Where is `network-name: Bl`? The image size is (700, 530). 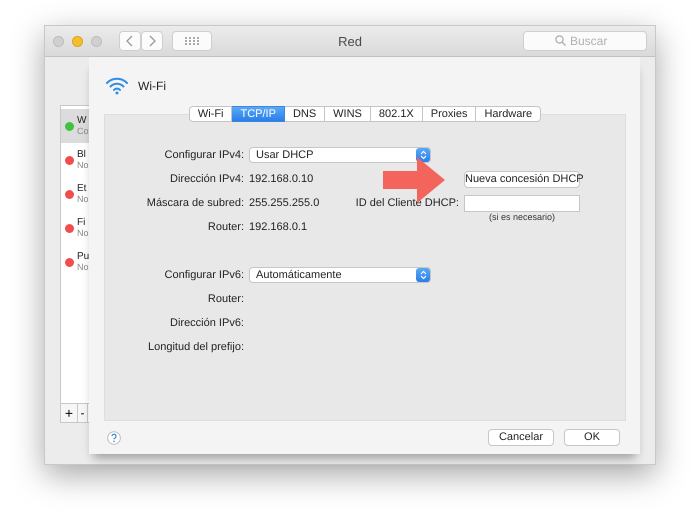 network-name: Bl is located at coordinates (82, 154).